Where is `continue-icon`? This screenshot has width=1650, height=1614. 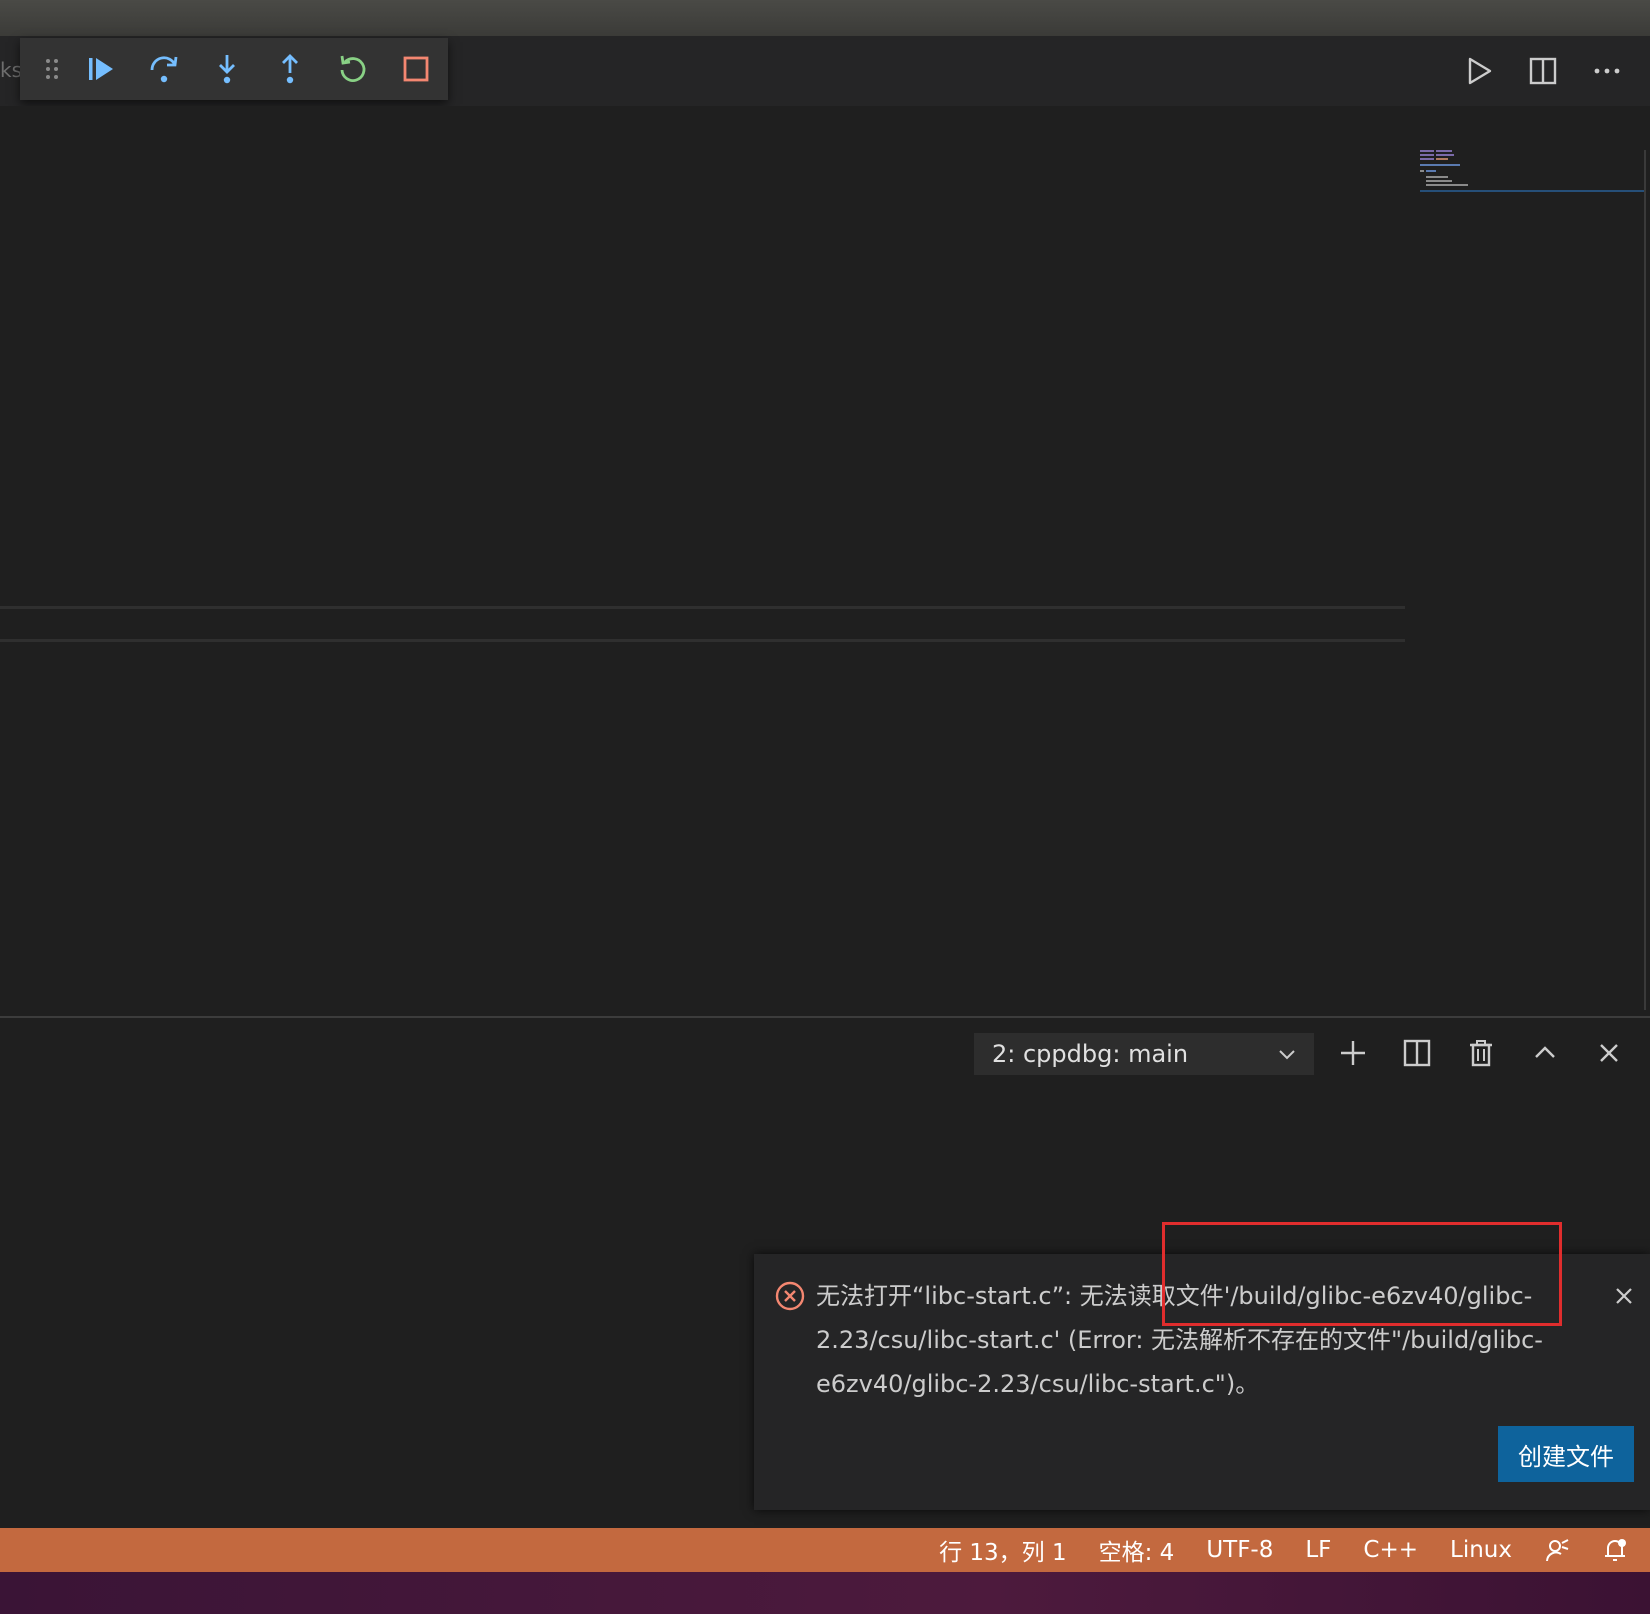
continue-icon is located at coordinates (100, 69).